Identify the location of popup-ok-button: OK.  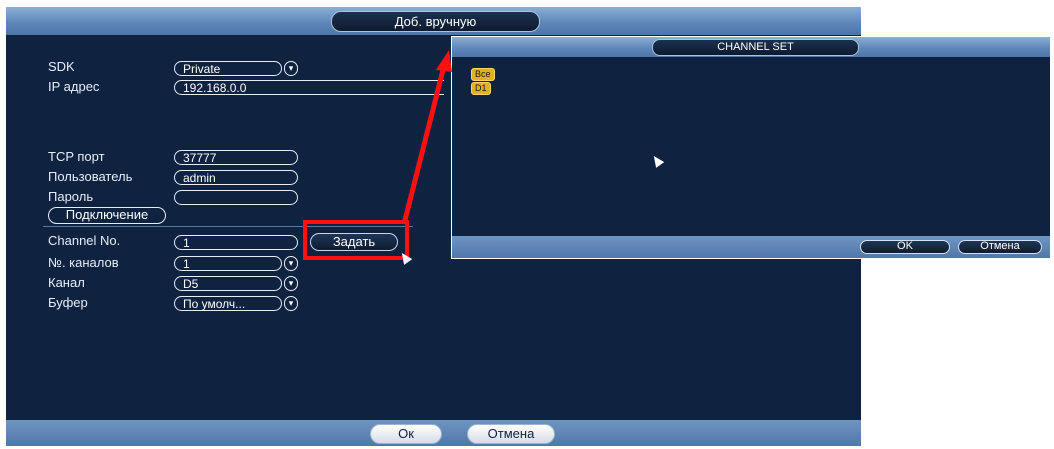
(905, 247).